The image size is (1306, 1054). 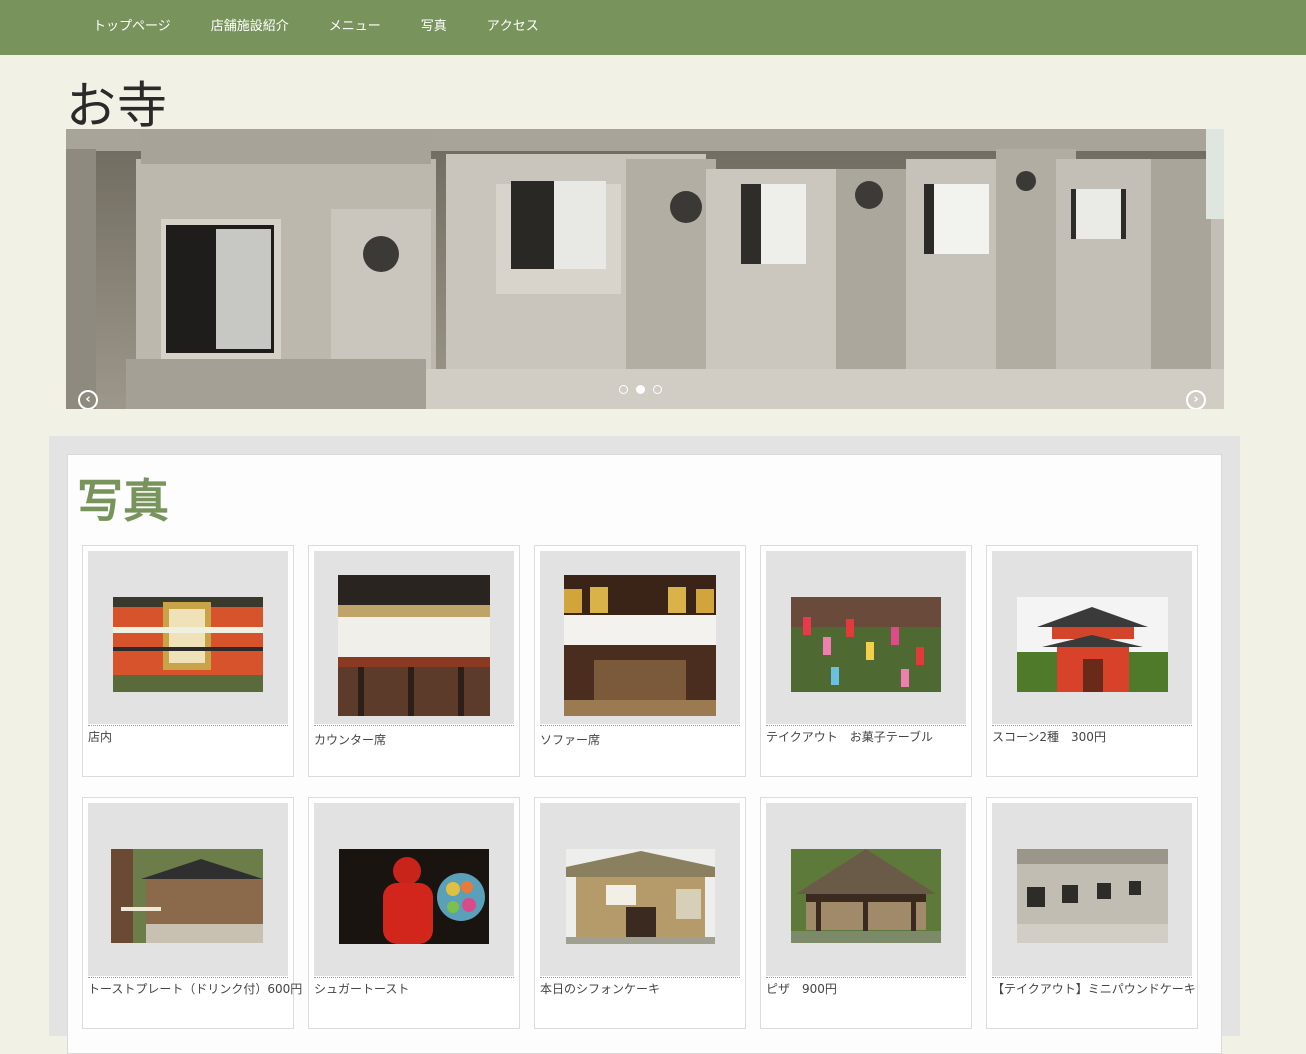 I want to click on nav-item-menu: メニュー, so click(x=355, y=27).